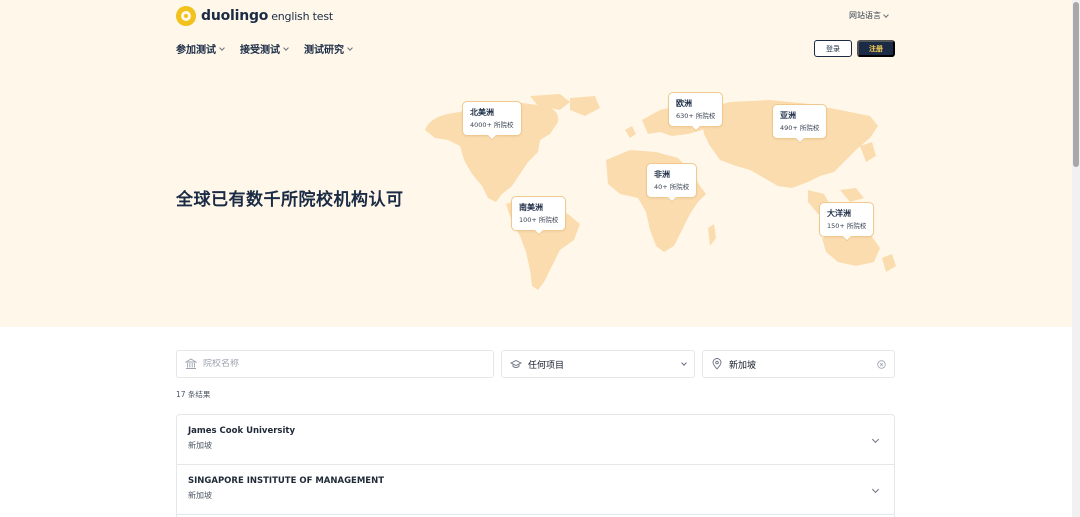 This screenshot has width=1080, height=517. I want to click on login-button: 登录, so click(833, 48).